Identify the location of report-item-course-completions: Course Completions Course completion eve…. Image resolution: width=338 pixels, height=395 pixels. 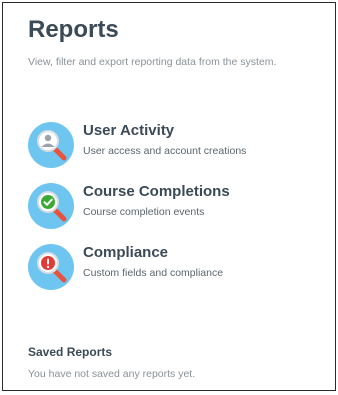
(173, 206).